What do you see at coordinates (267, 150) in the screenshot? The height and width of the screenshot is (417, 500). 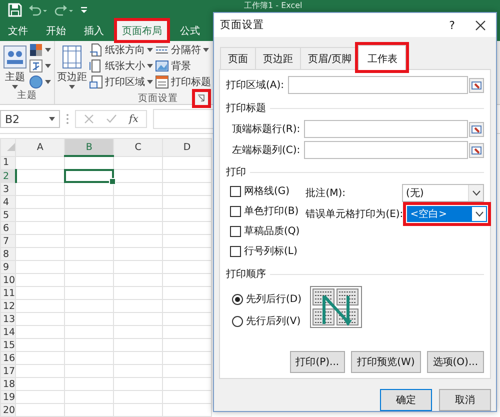 I see `field-label: 左端标题列(C):` at bounding box center [267, 150].